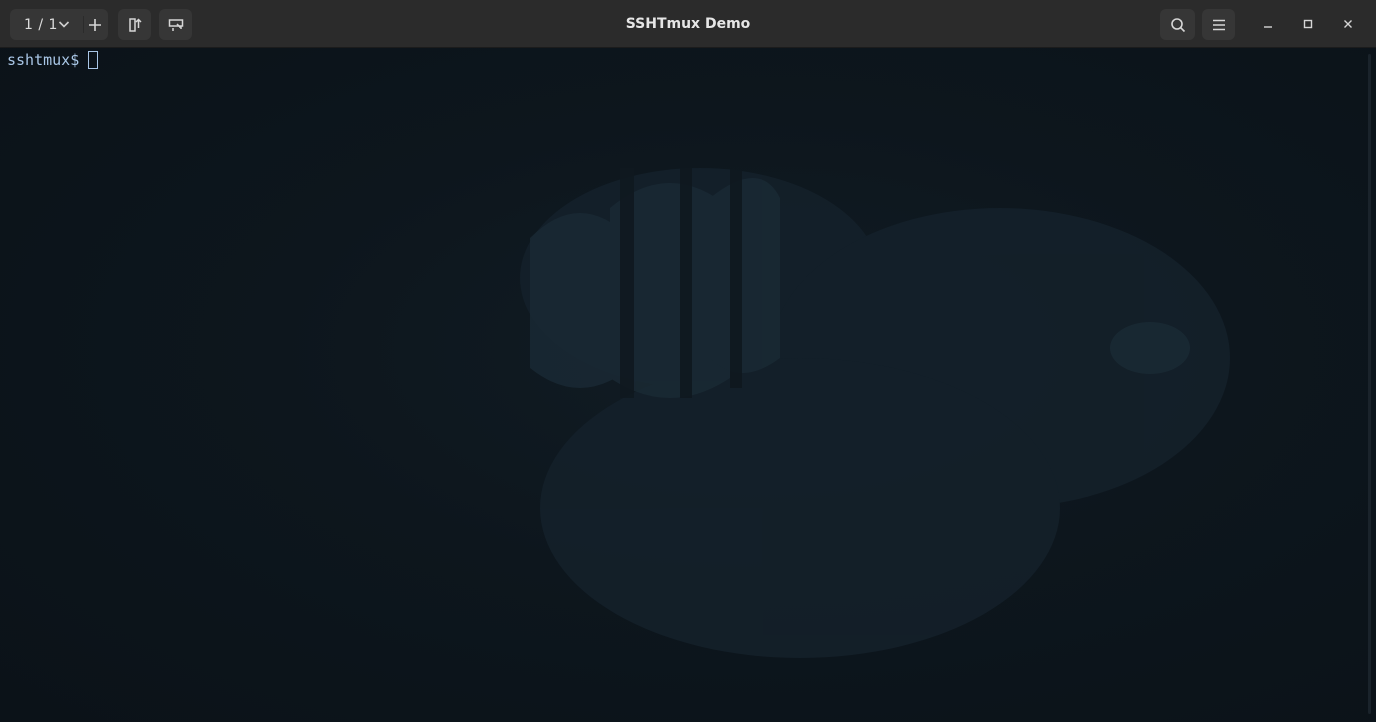  I want to click on prompt-line: sshtmux$, so click(53, 60).